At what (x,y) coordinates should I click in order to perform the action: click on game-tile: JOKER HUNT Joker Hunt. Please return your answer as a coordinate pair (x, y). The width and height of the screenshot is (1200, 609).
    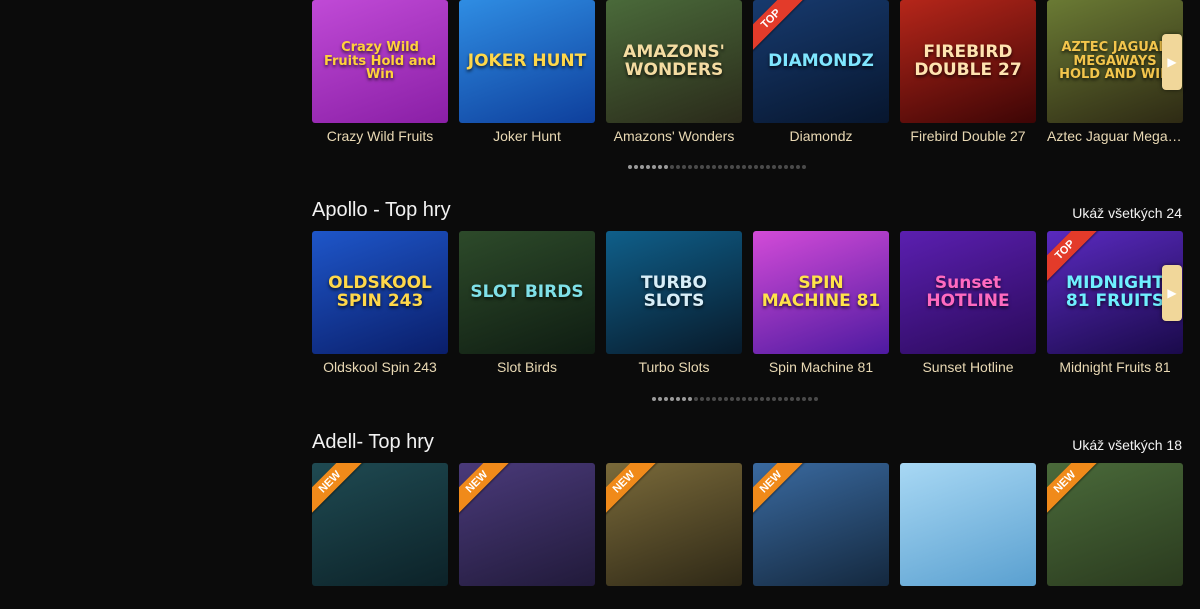
    Looking at the image, I should click on (527, 72).